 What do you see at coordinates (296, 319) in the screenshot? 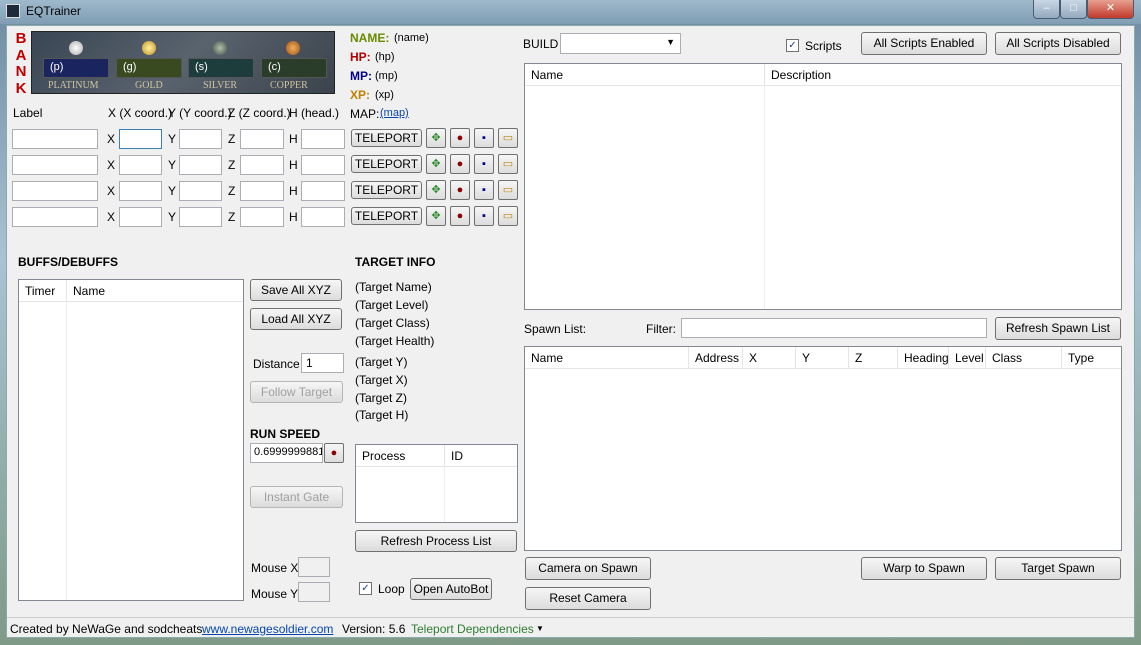
I see `load-all-xyz-button: Load All XYZ` at bounding box center [296, 319].